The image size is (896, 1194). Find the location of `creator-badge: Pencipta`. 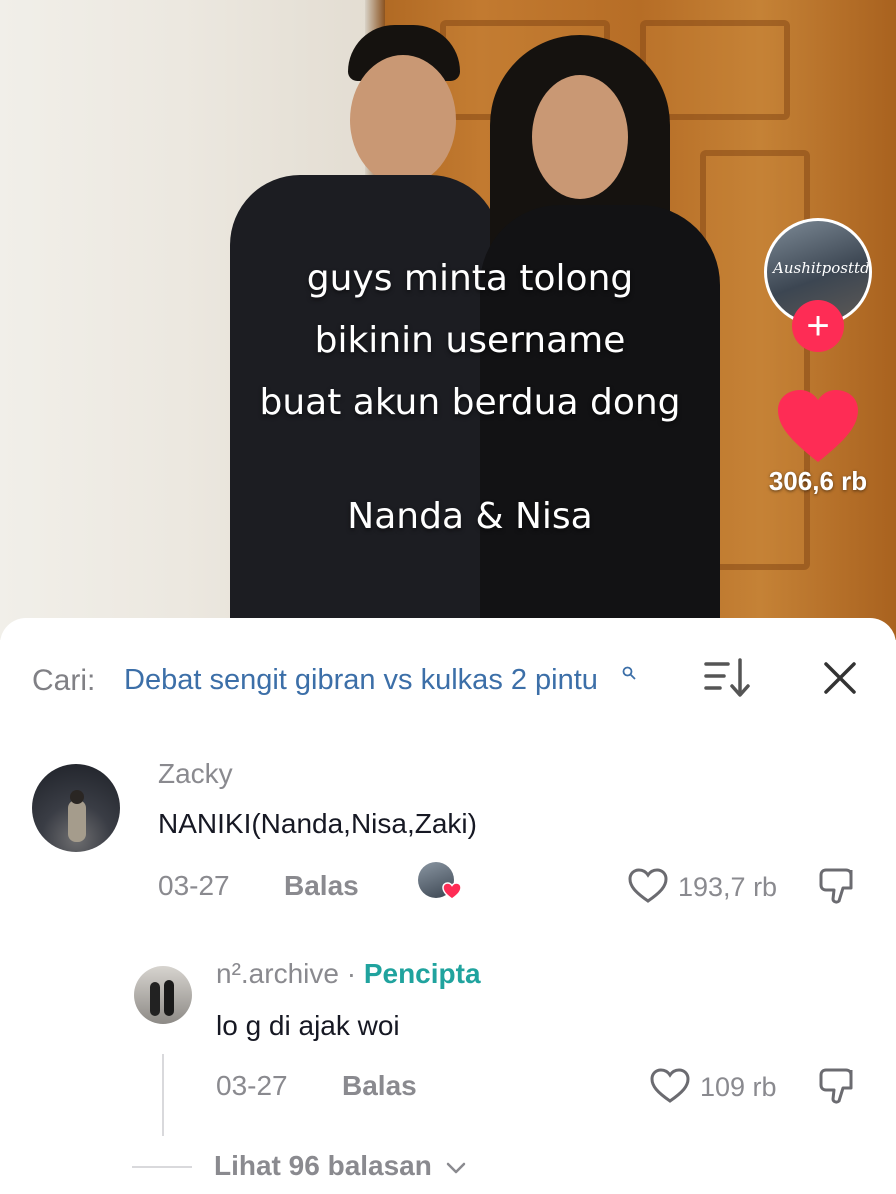

creator-badge: Pencipta is located at coordinates (422, 973).